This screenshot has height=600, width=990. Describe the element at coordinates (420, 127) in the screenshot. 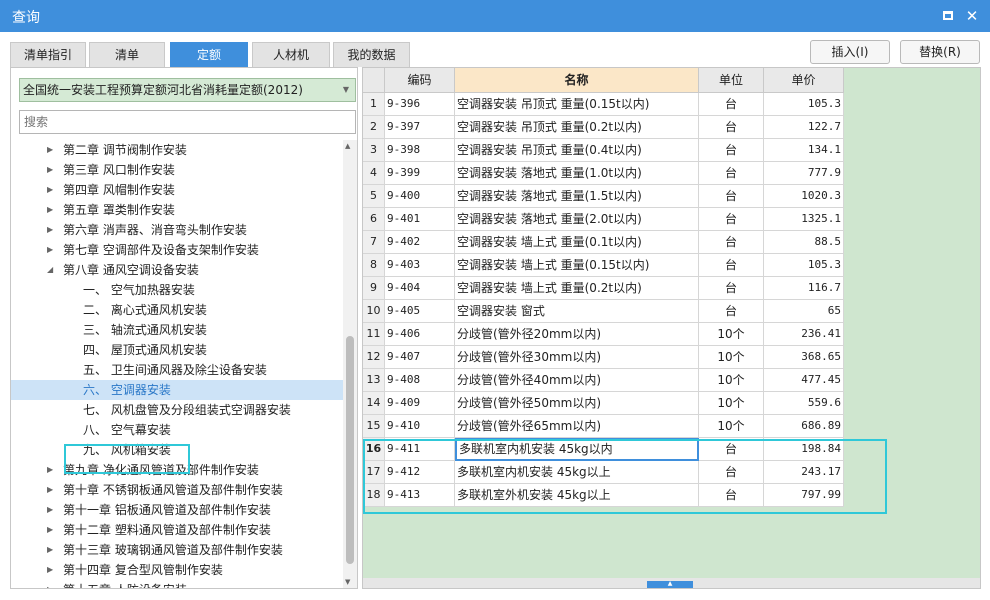

I see `cell-code: 9-397` at that location.